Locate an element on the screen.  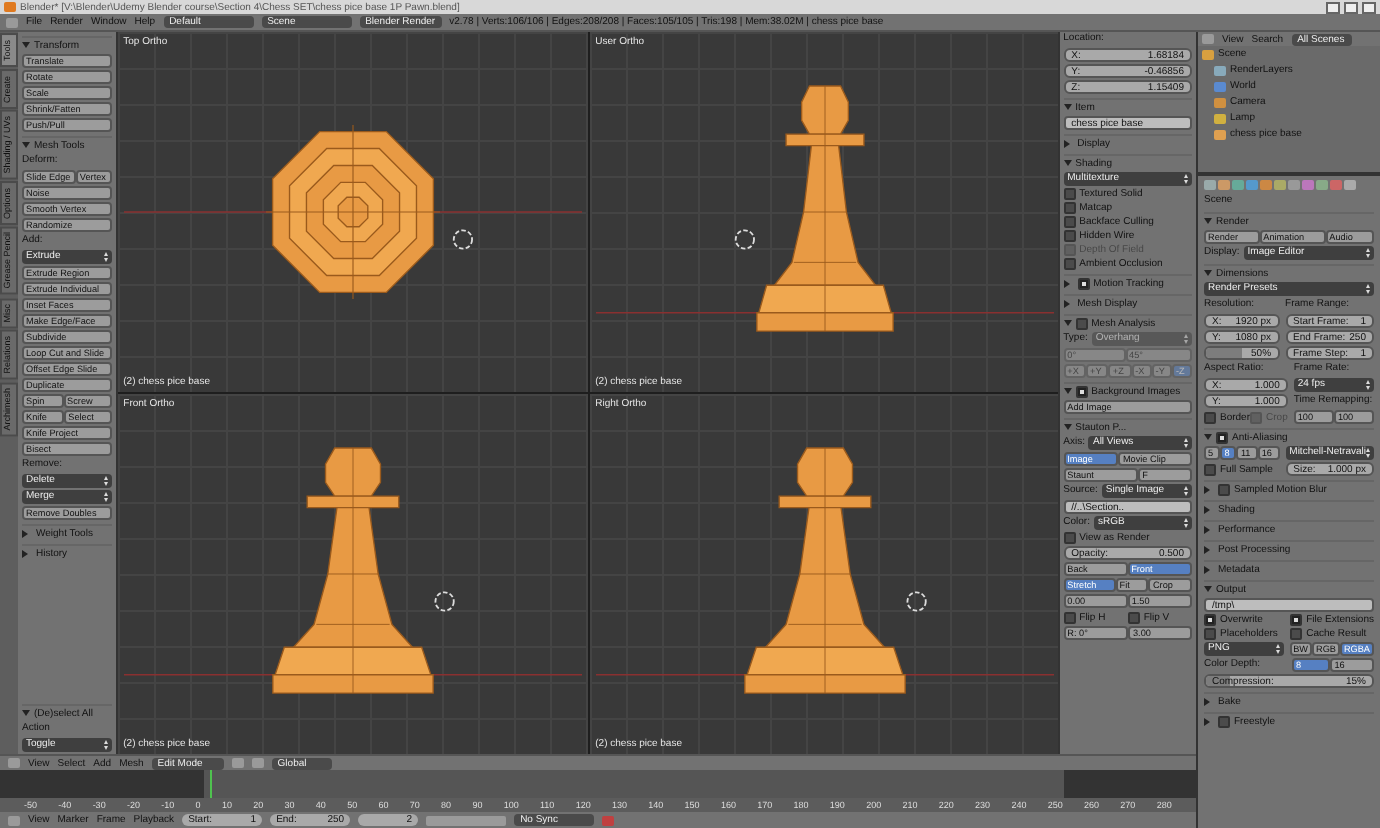
app-icon is located at coordinates (10, 7).